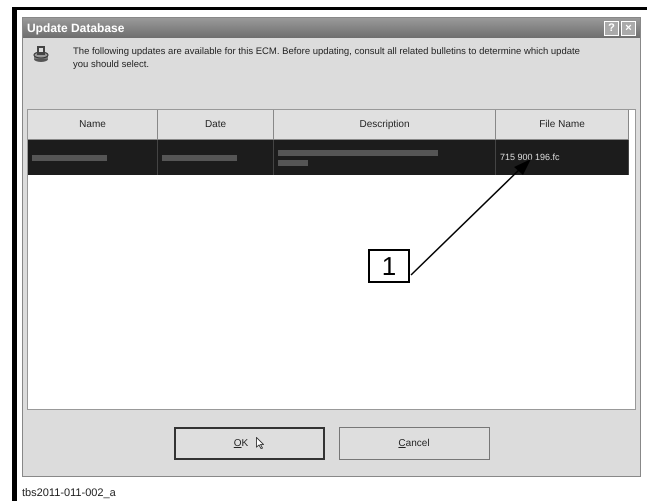 Image resolution: width=647 pixels, height=501 pixels. I want to click on table-cell: 715 900 196.fc, so click(530, 157).